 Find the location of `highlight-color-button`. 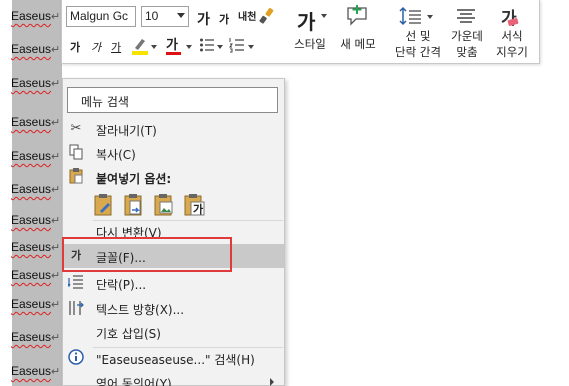

highlight-color-button is located at coordinates (140, 47).